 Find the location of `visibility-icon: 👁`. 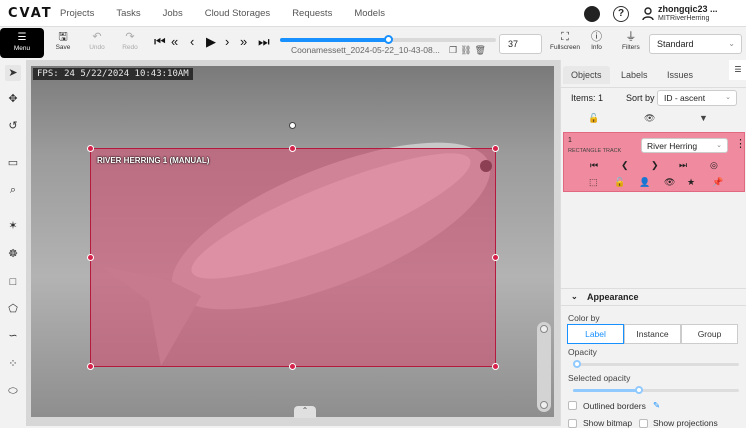

visibility-icon: 👁 is located at coordinates (669, 182).